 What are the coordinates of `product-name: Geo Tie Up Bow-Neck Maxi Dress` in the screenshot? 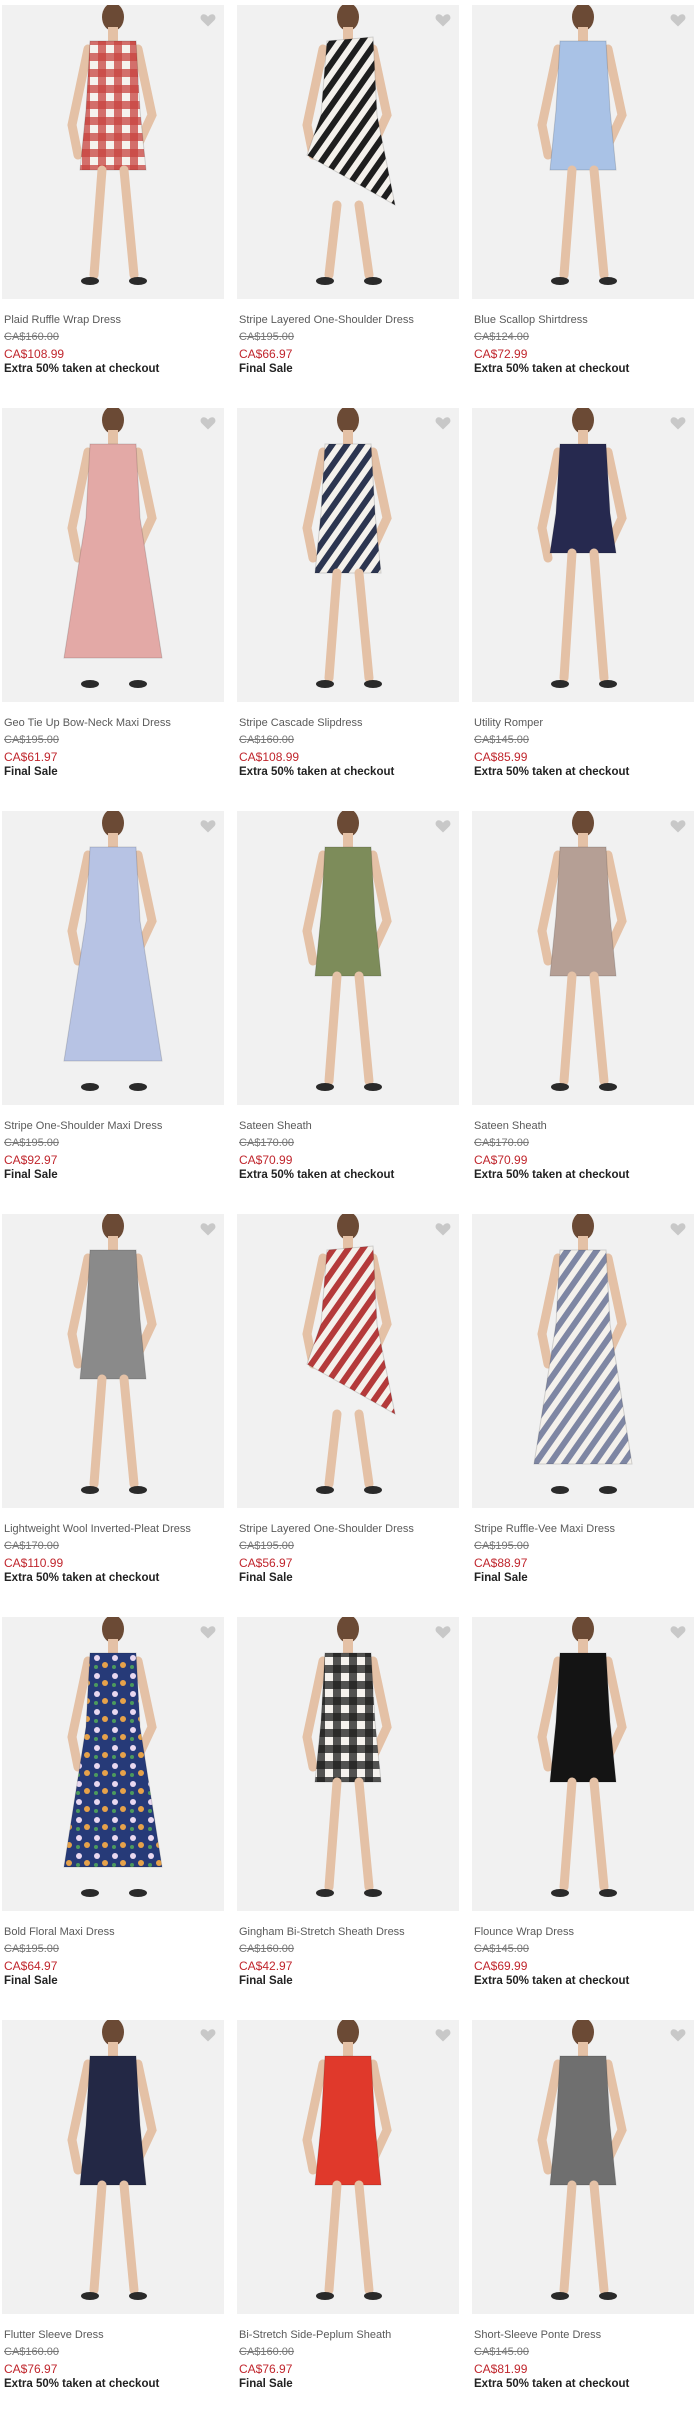 It's located at (87, 723).